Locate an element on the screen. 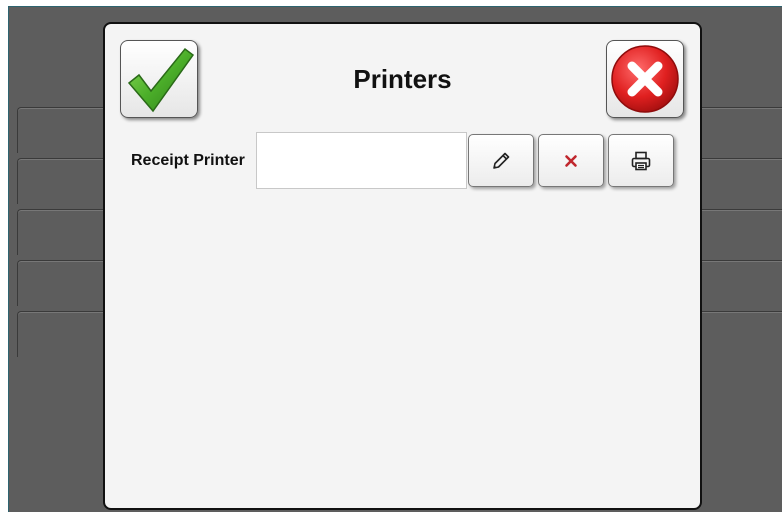 This screenshot has height=512, width=782. close-button is located at coordinates (645, 79).